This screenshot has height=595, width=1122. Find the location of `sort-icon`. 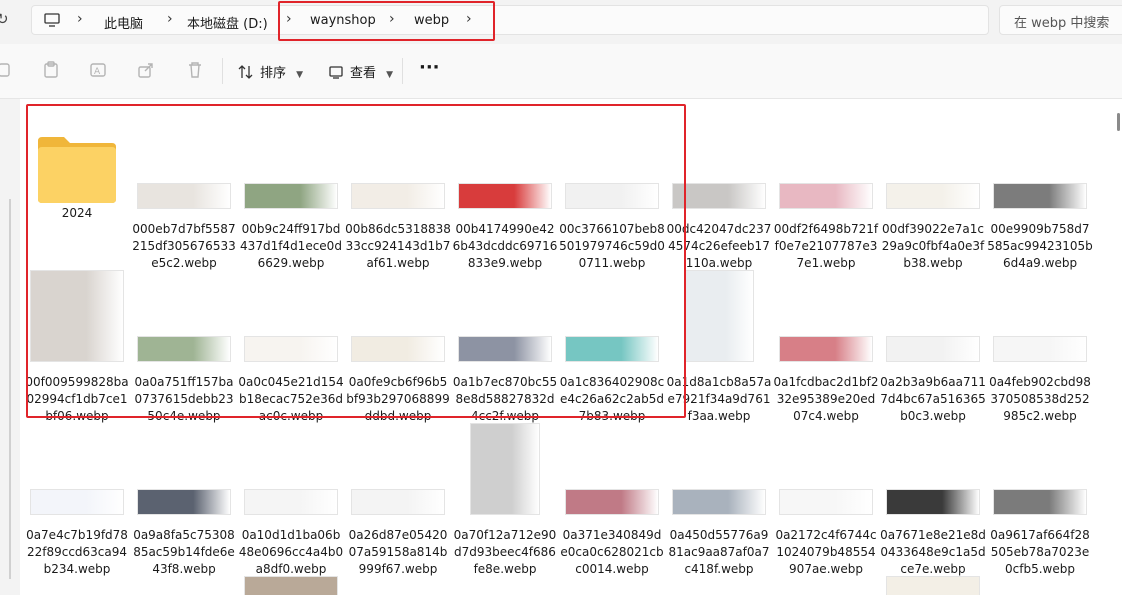

sort-icon is located at coordinates (245, 72).